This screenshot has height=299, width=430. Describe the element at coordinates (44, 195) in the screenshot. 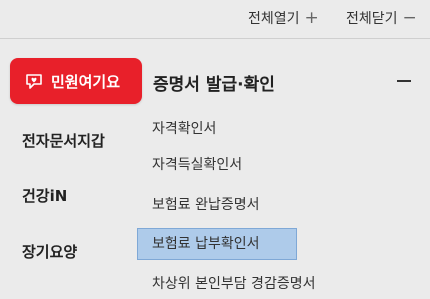

I see `sidebar-item-health-in: 건강iN` at that location.